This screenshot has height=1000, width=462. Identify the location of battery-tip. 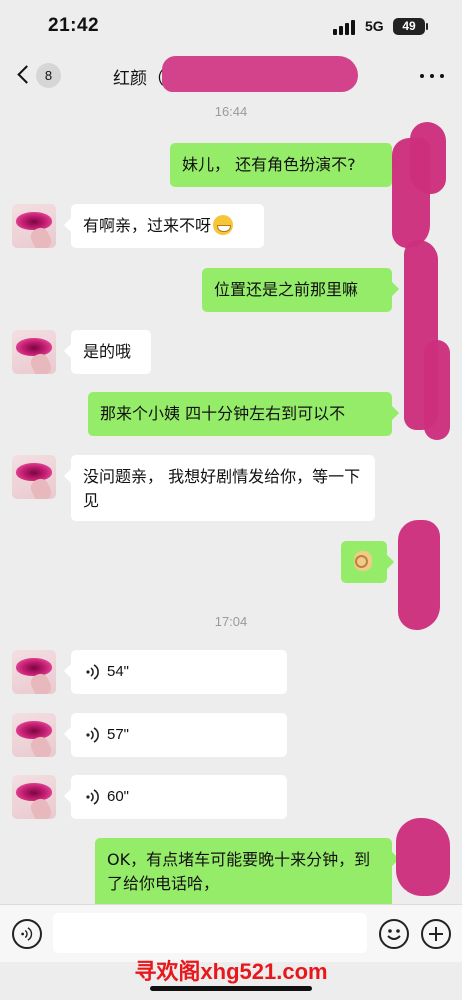
(427, 26).